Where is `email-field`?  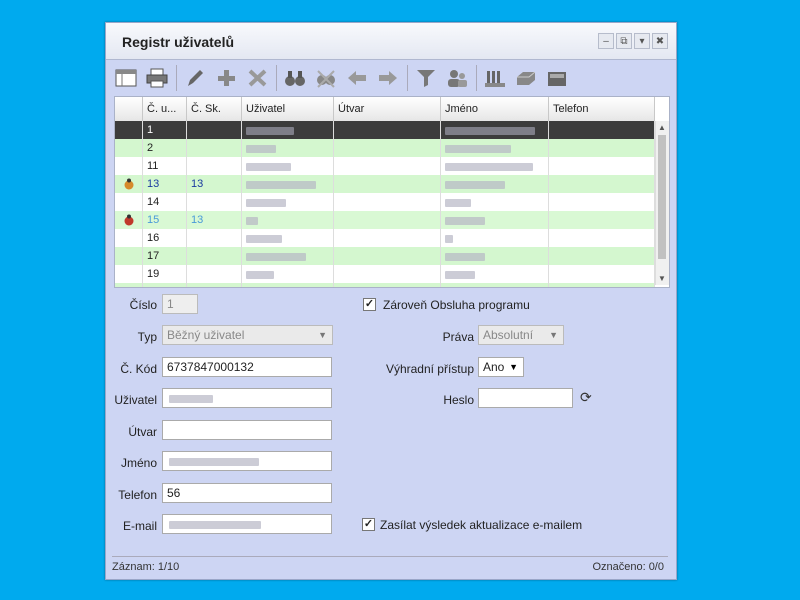 email-field is located at coordinates (247, 524).